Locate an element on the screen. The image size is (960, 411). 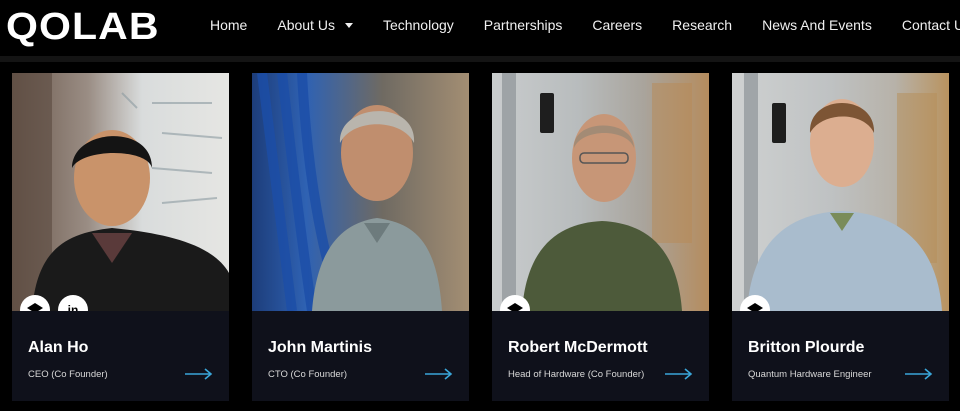
nav-contact-us: Contact Us is located at coordinates (931, 25).